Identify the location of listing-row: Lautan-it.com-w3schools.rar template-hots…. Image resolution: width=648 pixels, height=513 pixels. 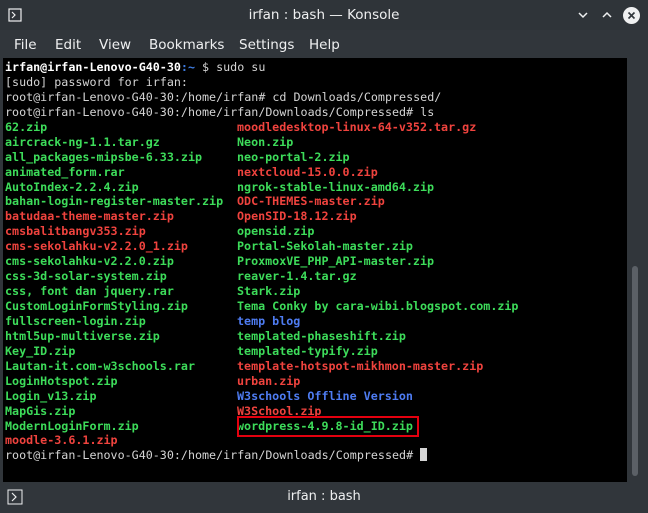
(244, 366).